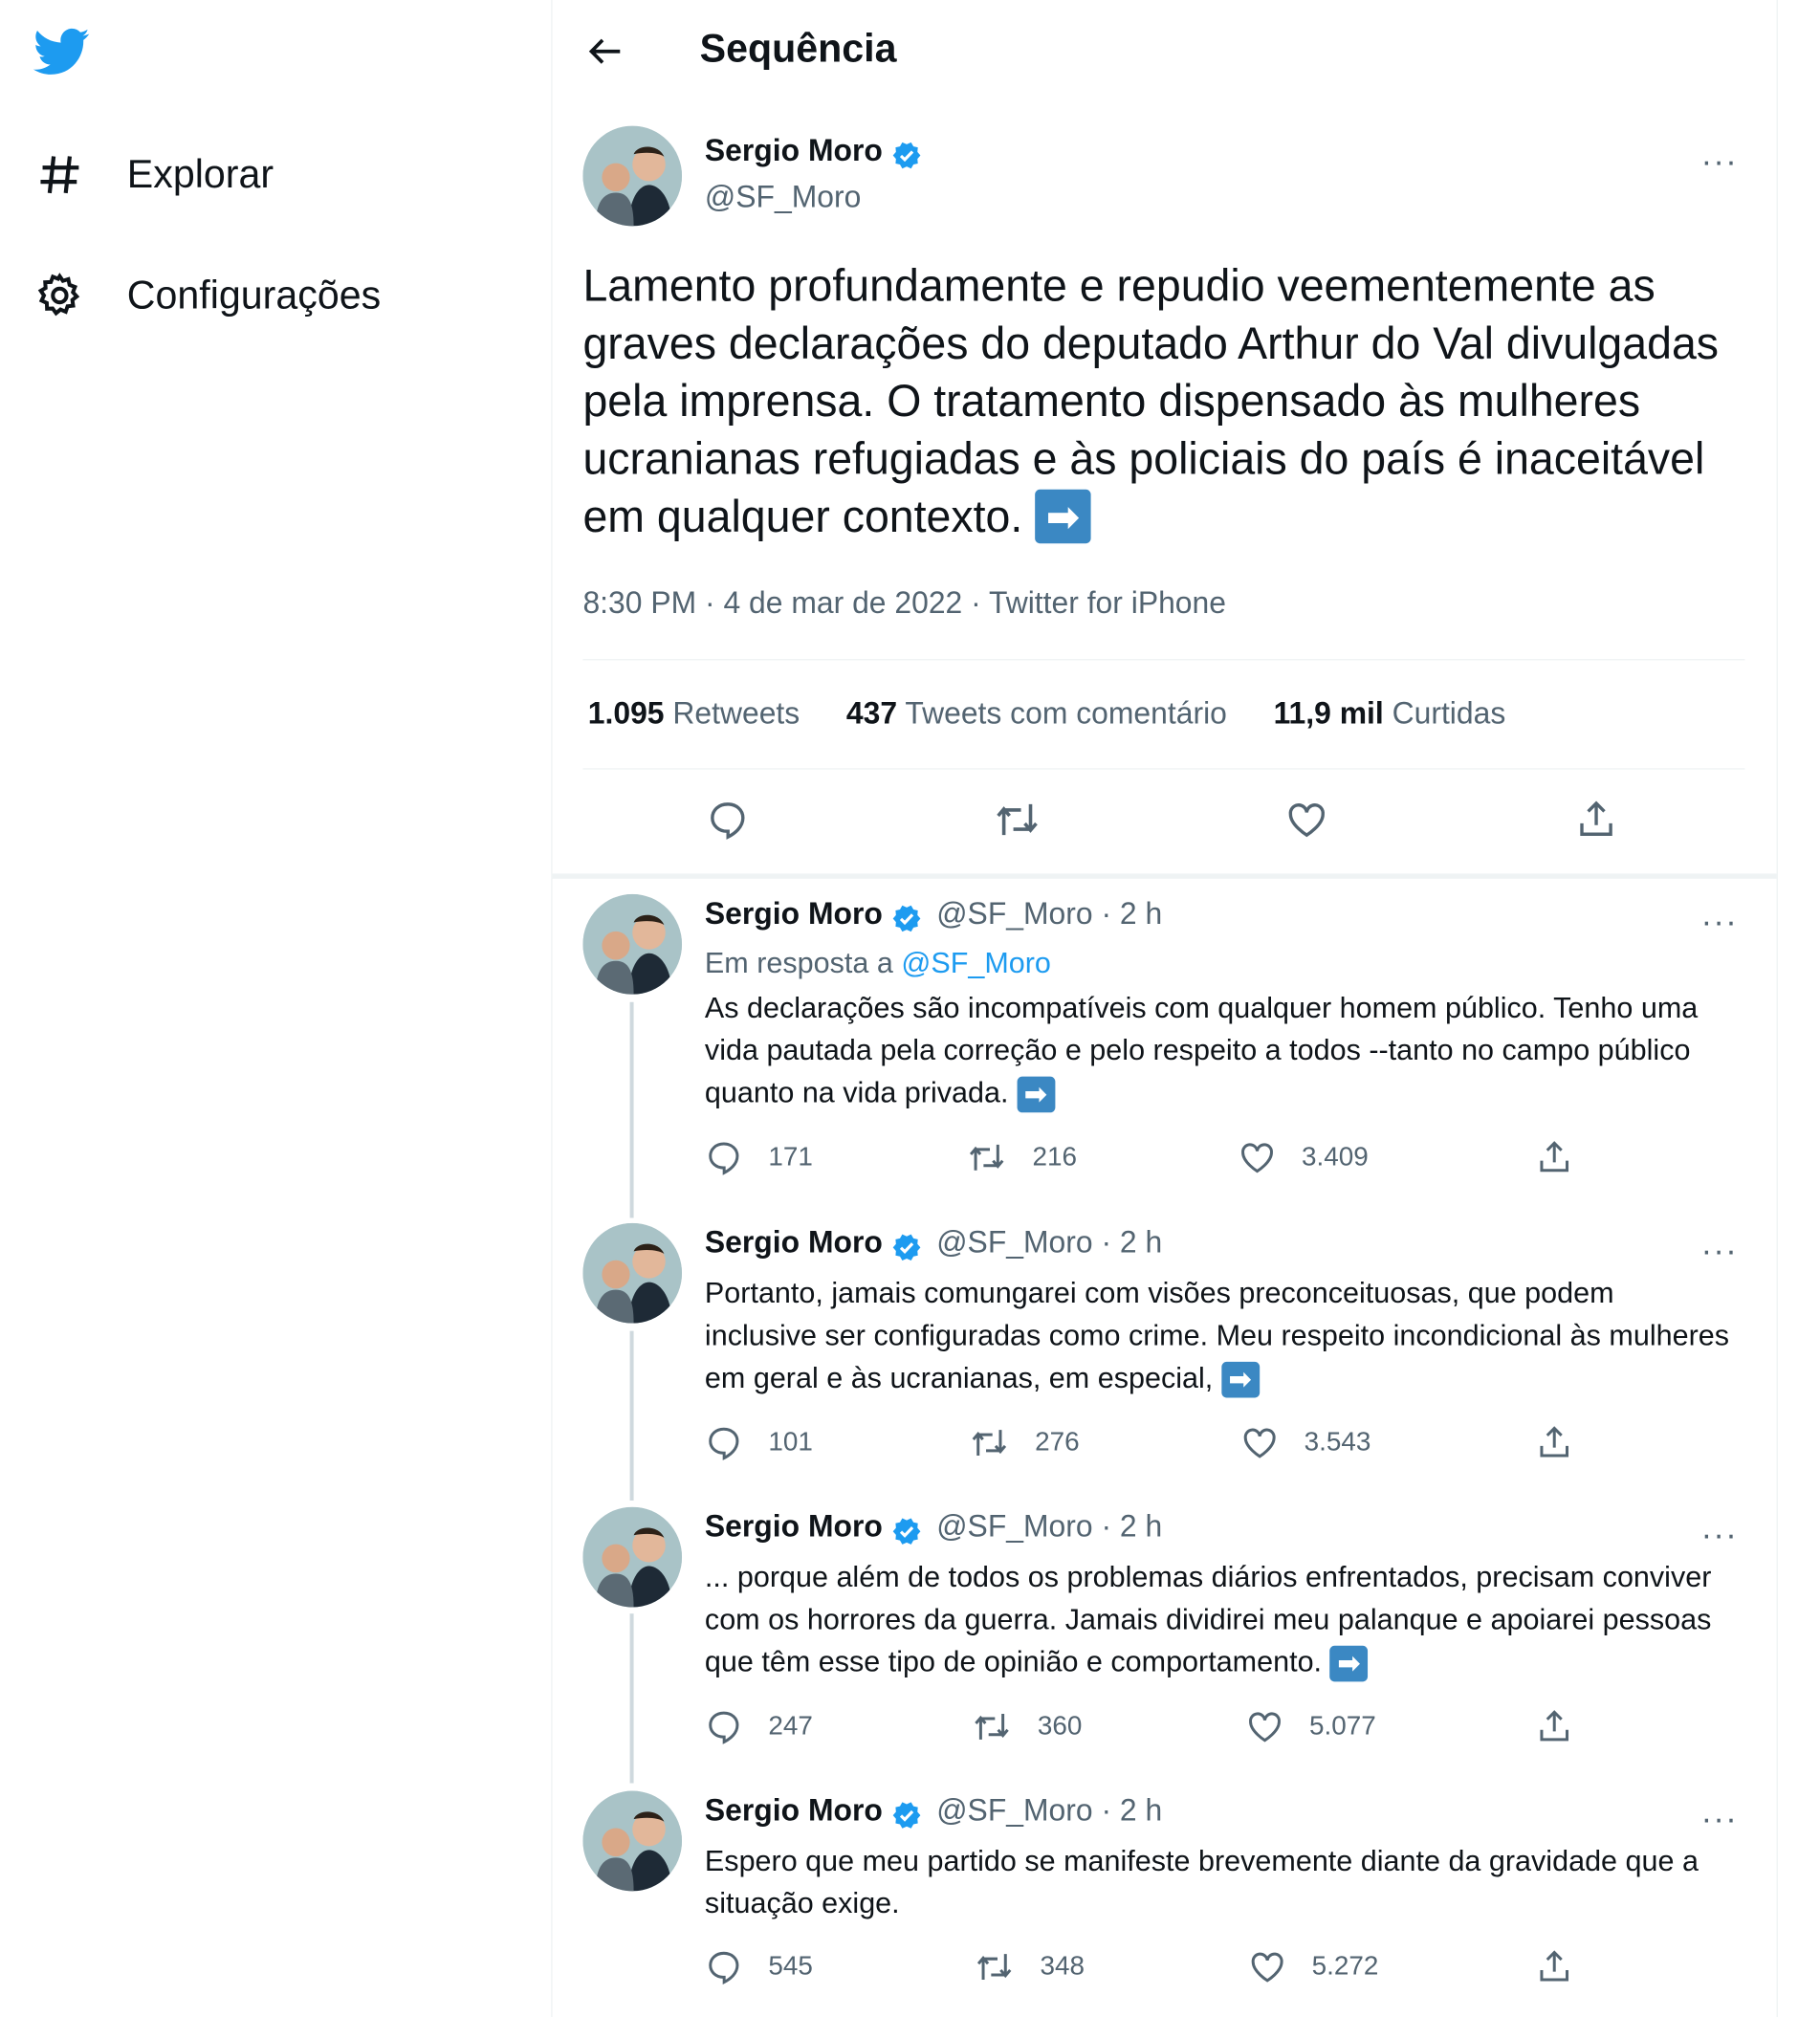  Describe the element at coordinates (759, 1442) in the screenshot. I see `reply-action: 101` at that location.